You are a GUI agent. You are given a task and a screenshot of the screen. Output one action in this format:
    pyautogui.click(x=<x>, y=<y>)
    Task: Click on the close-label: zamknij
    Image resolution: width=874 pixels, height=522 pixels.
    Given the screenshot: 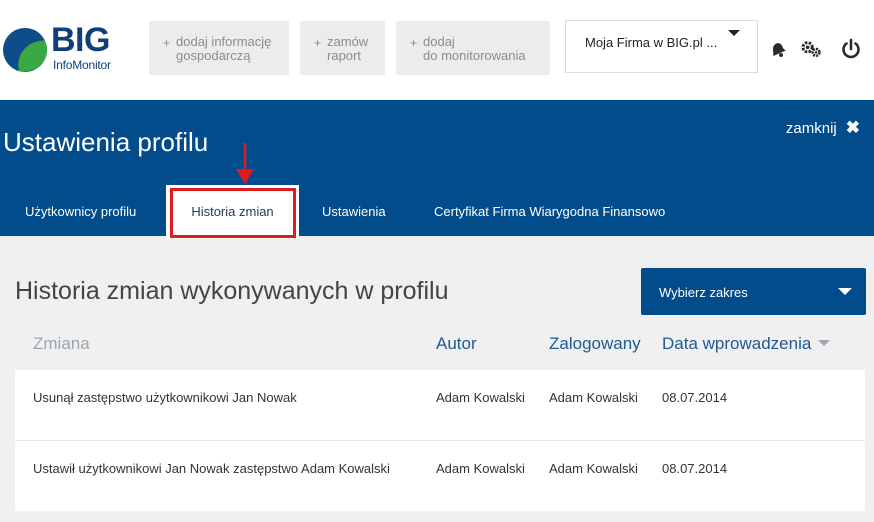 What is the action you would take?
    pyautogui.click(x=811, y=128)
    